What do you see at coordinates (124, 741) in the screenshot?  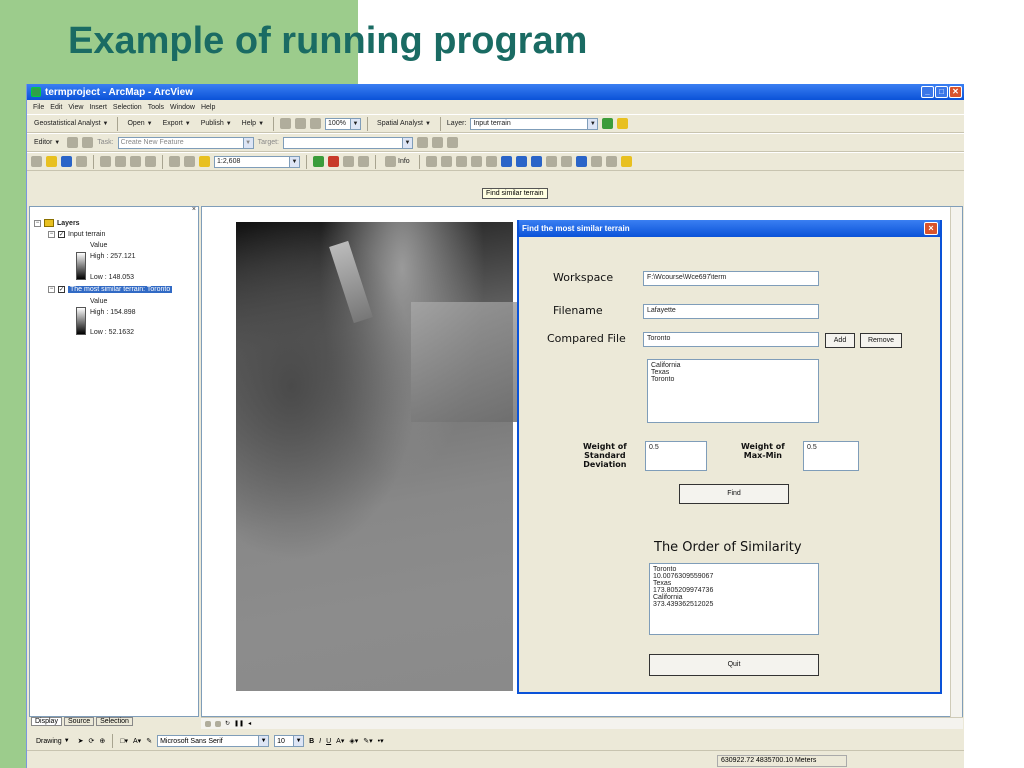 I see `rectangle-tool-icon: □▾` at bounding box center [124, 741].